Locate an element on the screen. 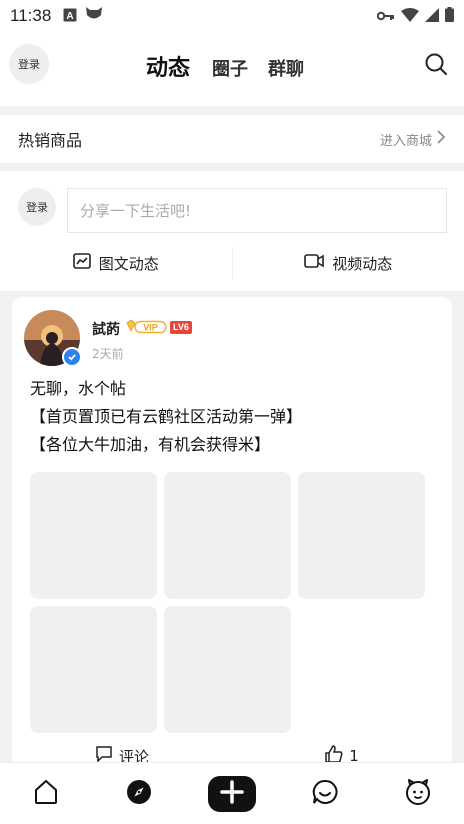  enter-store-link: 进入商城 is located at coordinates (413, 139).